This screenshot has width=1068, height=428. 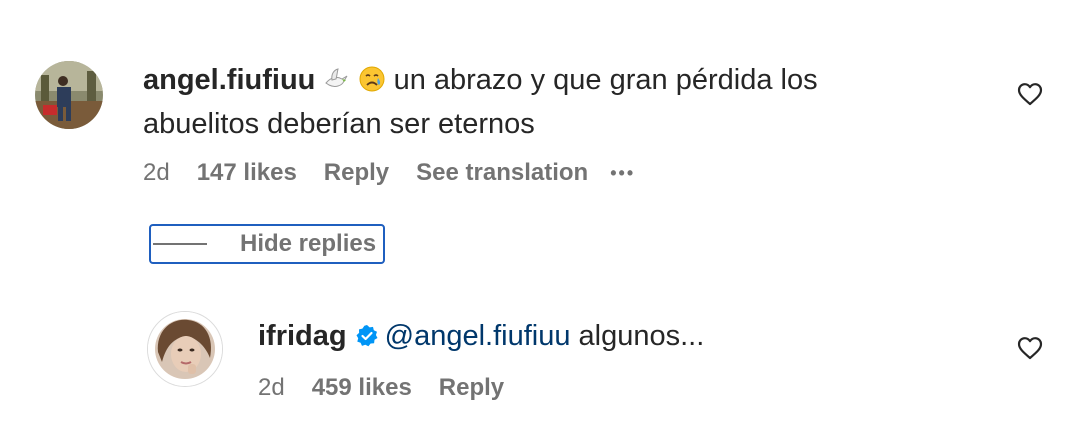 What do you see at coordinates (622, 173) in the screenshot?
I see `more-options-icon: •••` at bounding box center [622, 173].